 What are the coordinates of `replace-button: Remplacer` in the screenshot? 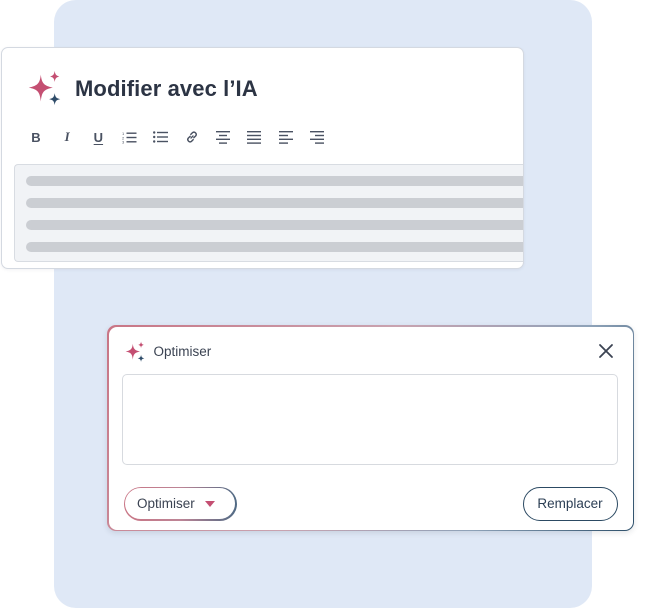 It's located at (570, 503).